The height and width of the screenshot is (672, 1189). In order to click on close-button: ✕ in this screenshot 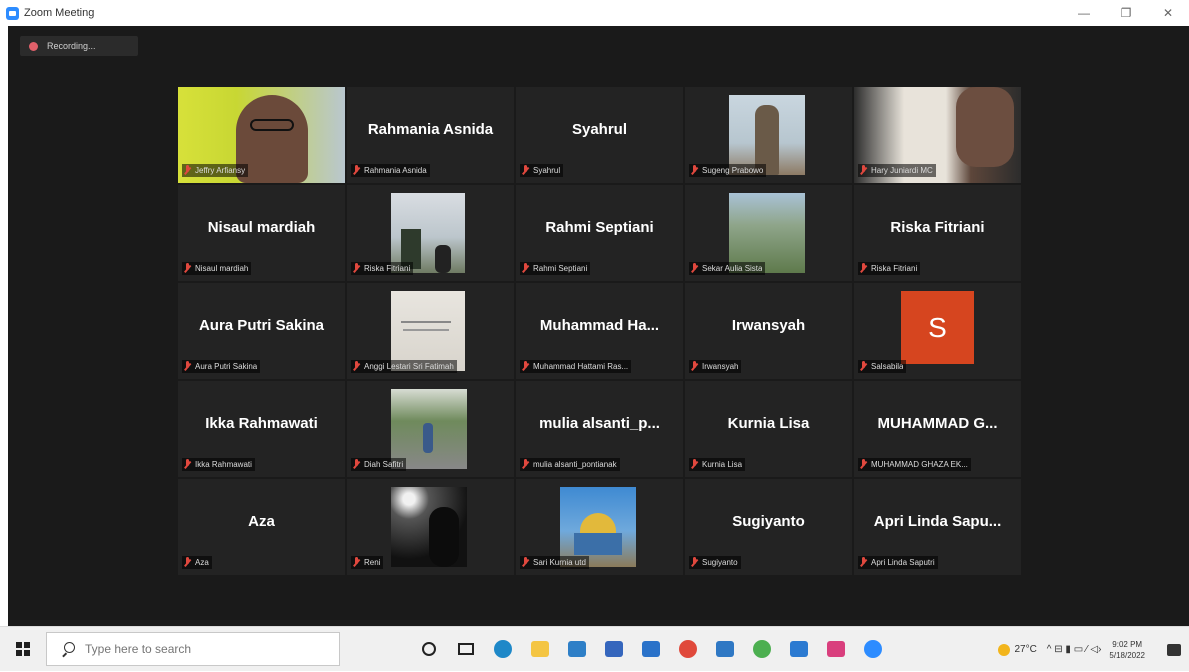, I will do `click(1168, 13)`.